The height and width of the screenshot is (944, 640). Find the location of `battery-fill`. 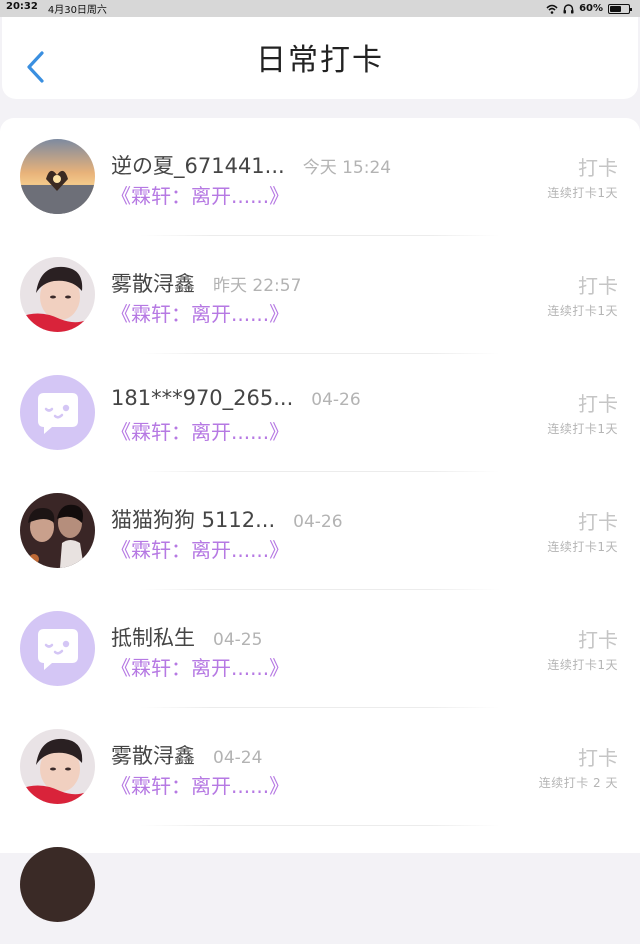

battery-fill is located at coordinates (615, 8).